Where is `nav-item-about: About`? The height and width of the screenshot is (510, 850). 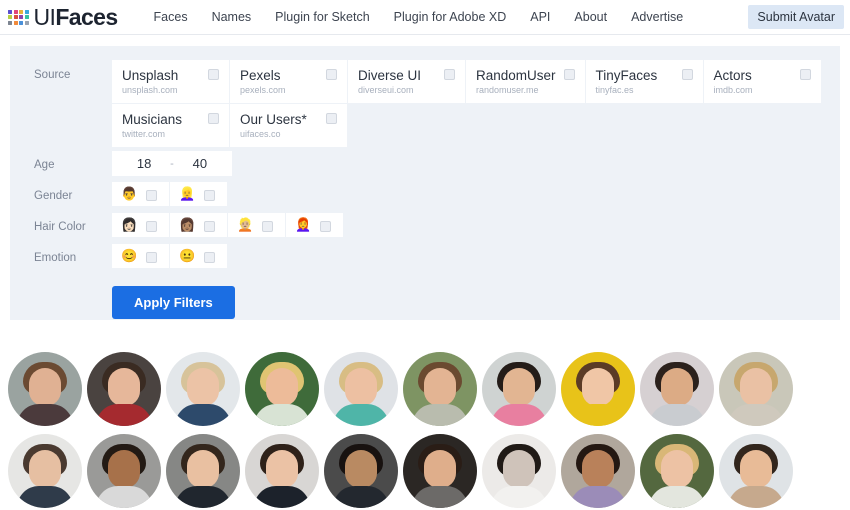
nav-item-about: About is located at coordinates (590, 17).